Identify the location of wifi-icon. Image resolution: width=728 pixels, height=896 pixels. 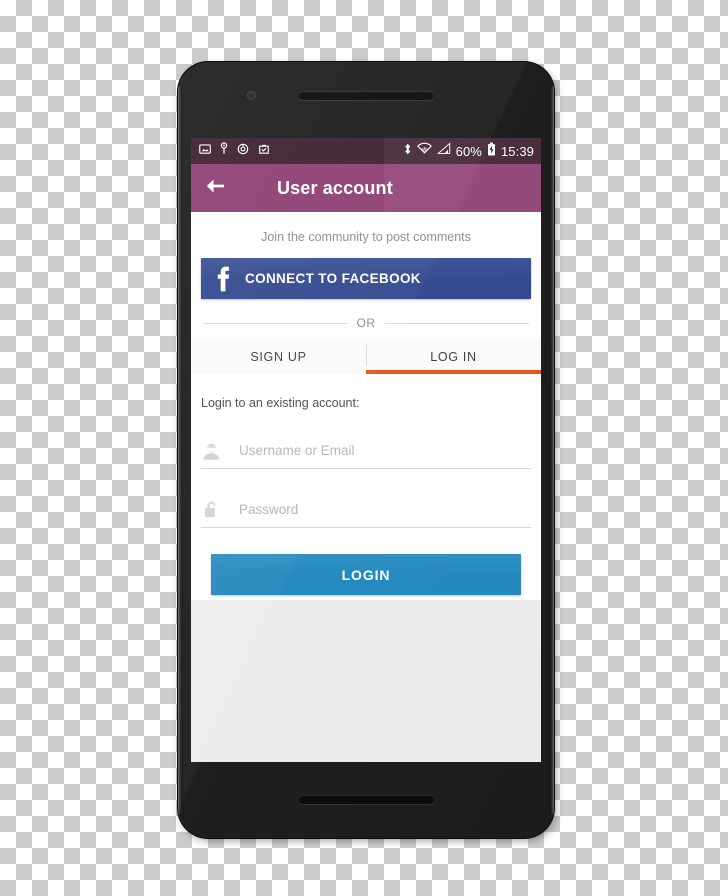
(424, 151).